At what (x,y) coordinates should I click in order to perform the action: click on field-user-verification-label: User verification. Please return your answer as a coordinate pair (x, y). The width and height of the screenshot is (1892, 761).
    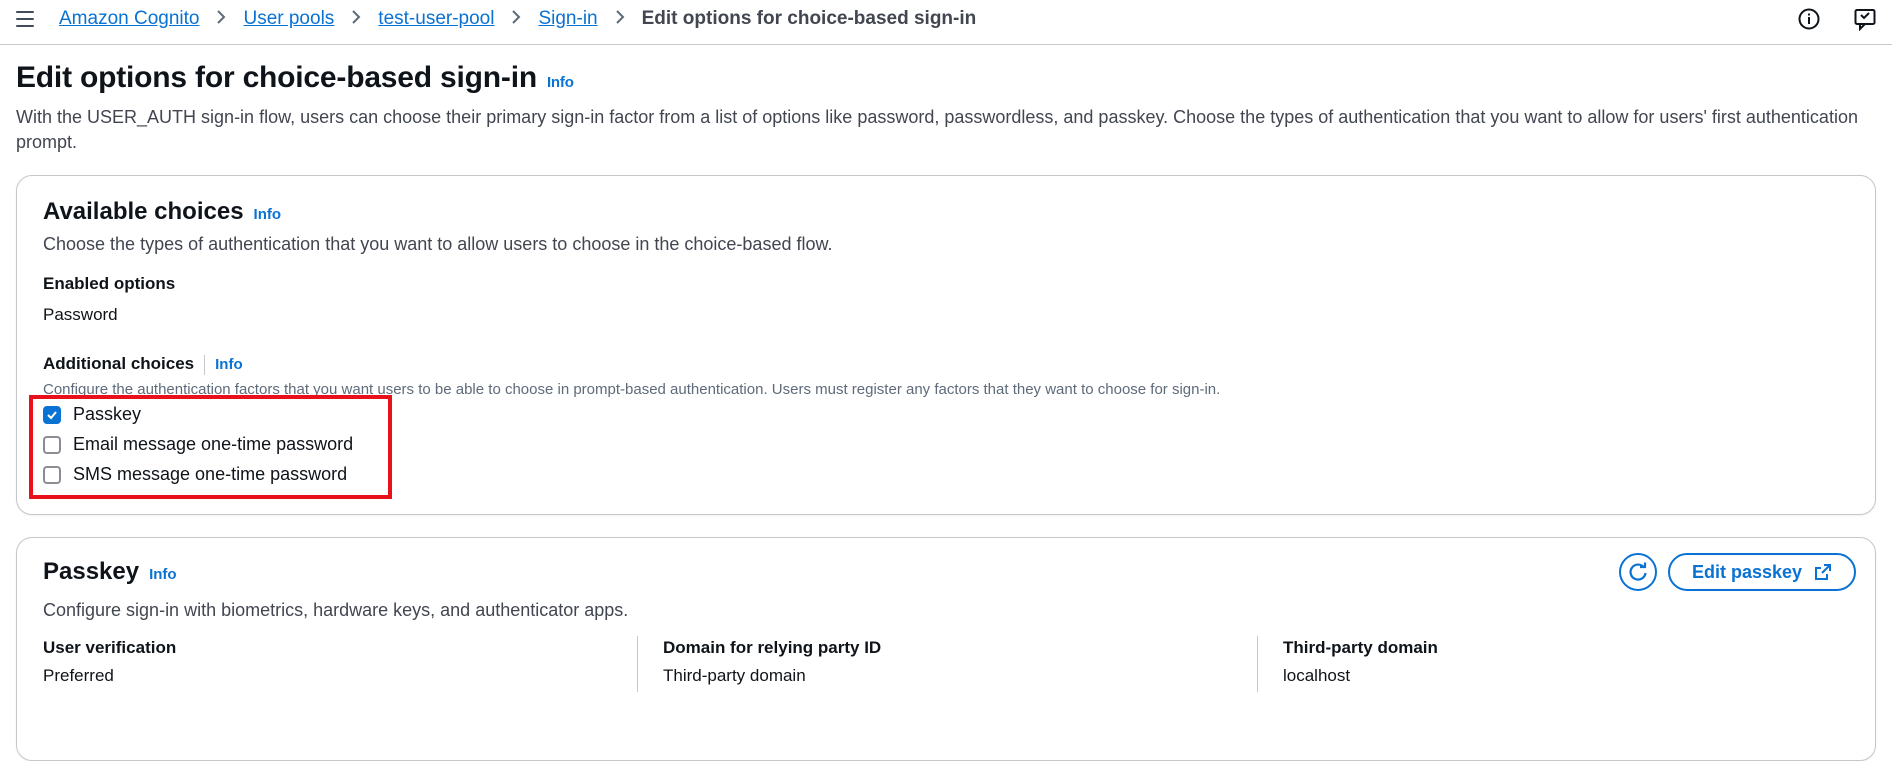
    Looking at the image, I should click on (110, 647).